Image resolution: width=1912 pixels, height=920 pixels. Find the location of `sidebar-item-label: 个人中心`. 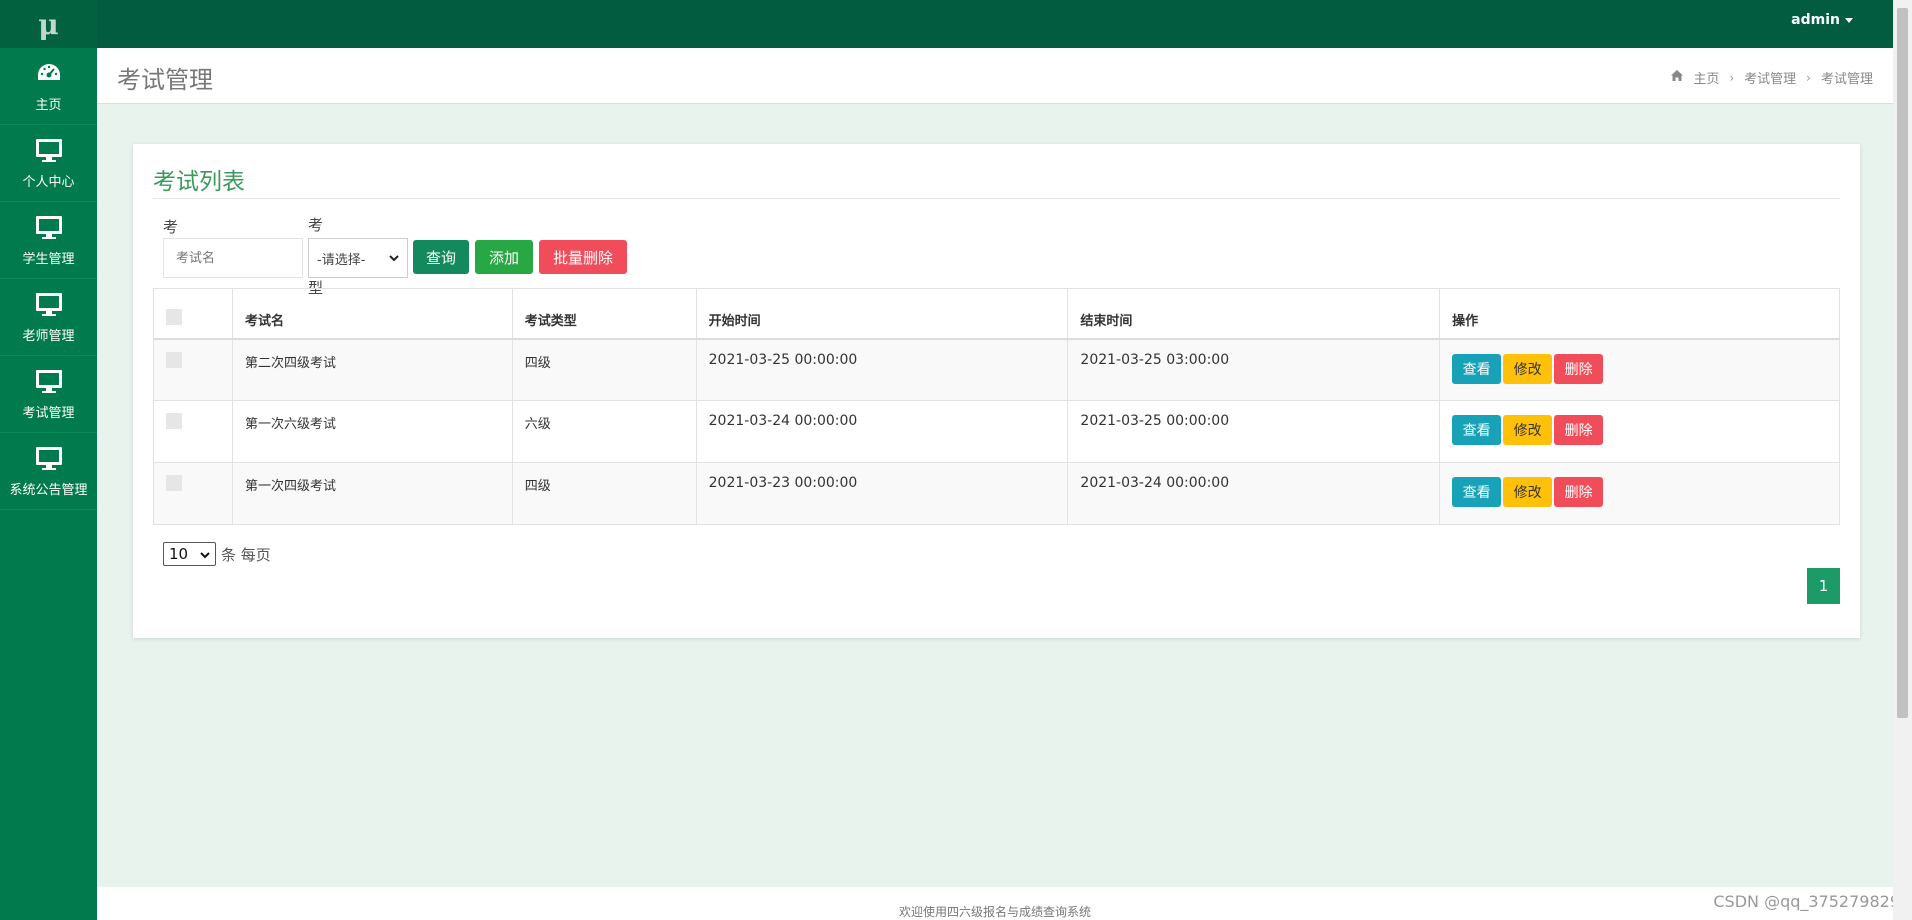

sidebar-item-label: 个人中心 is located at coordinates (48, 182).